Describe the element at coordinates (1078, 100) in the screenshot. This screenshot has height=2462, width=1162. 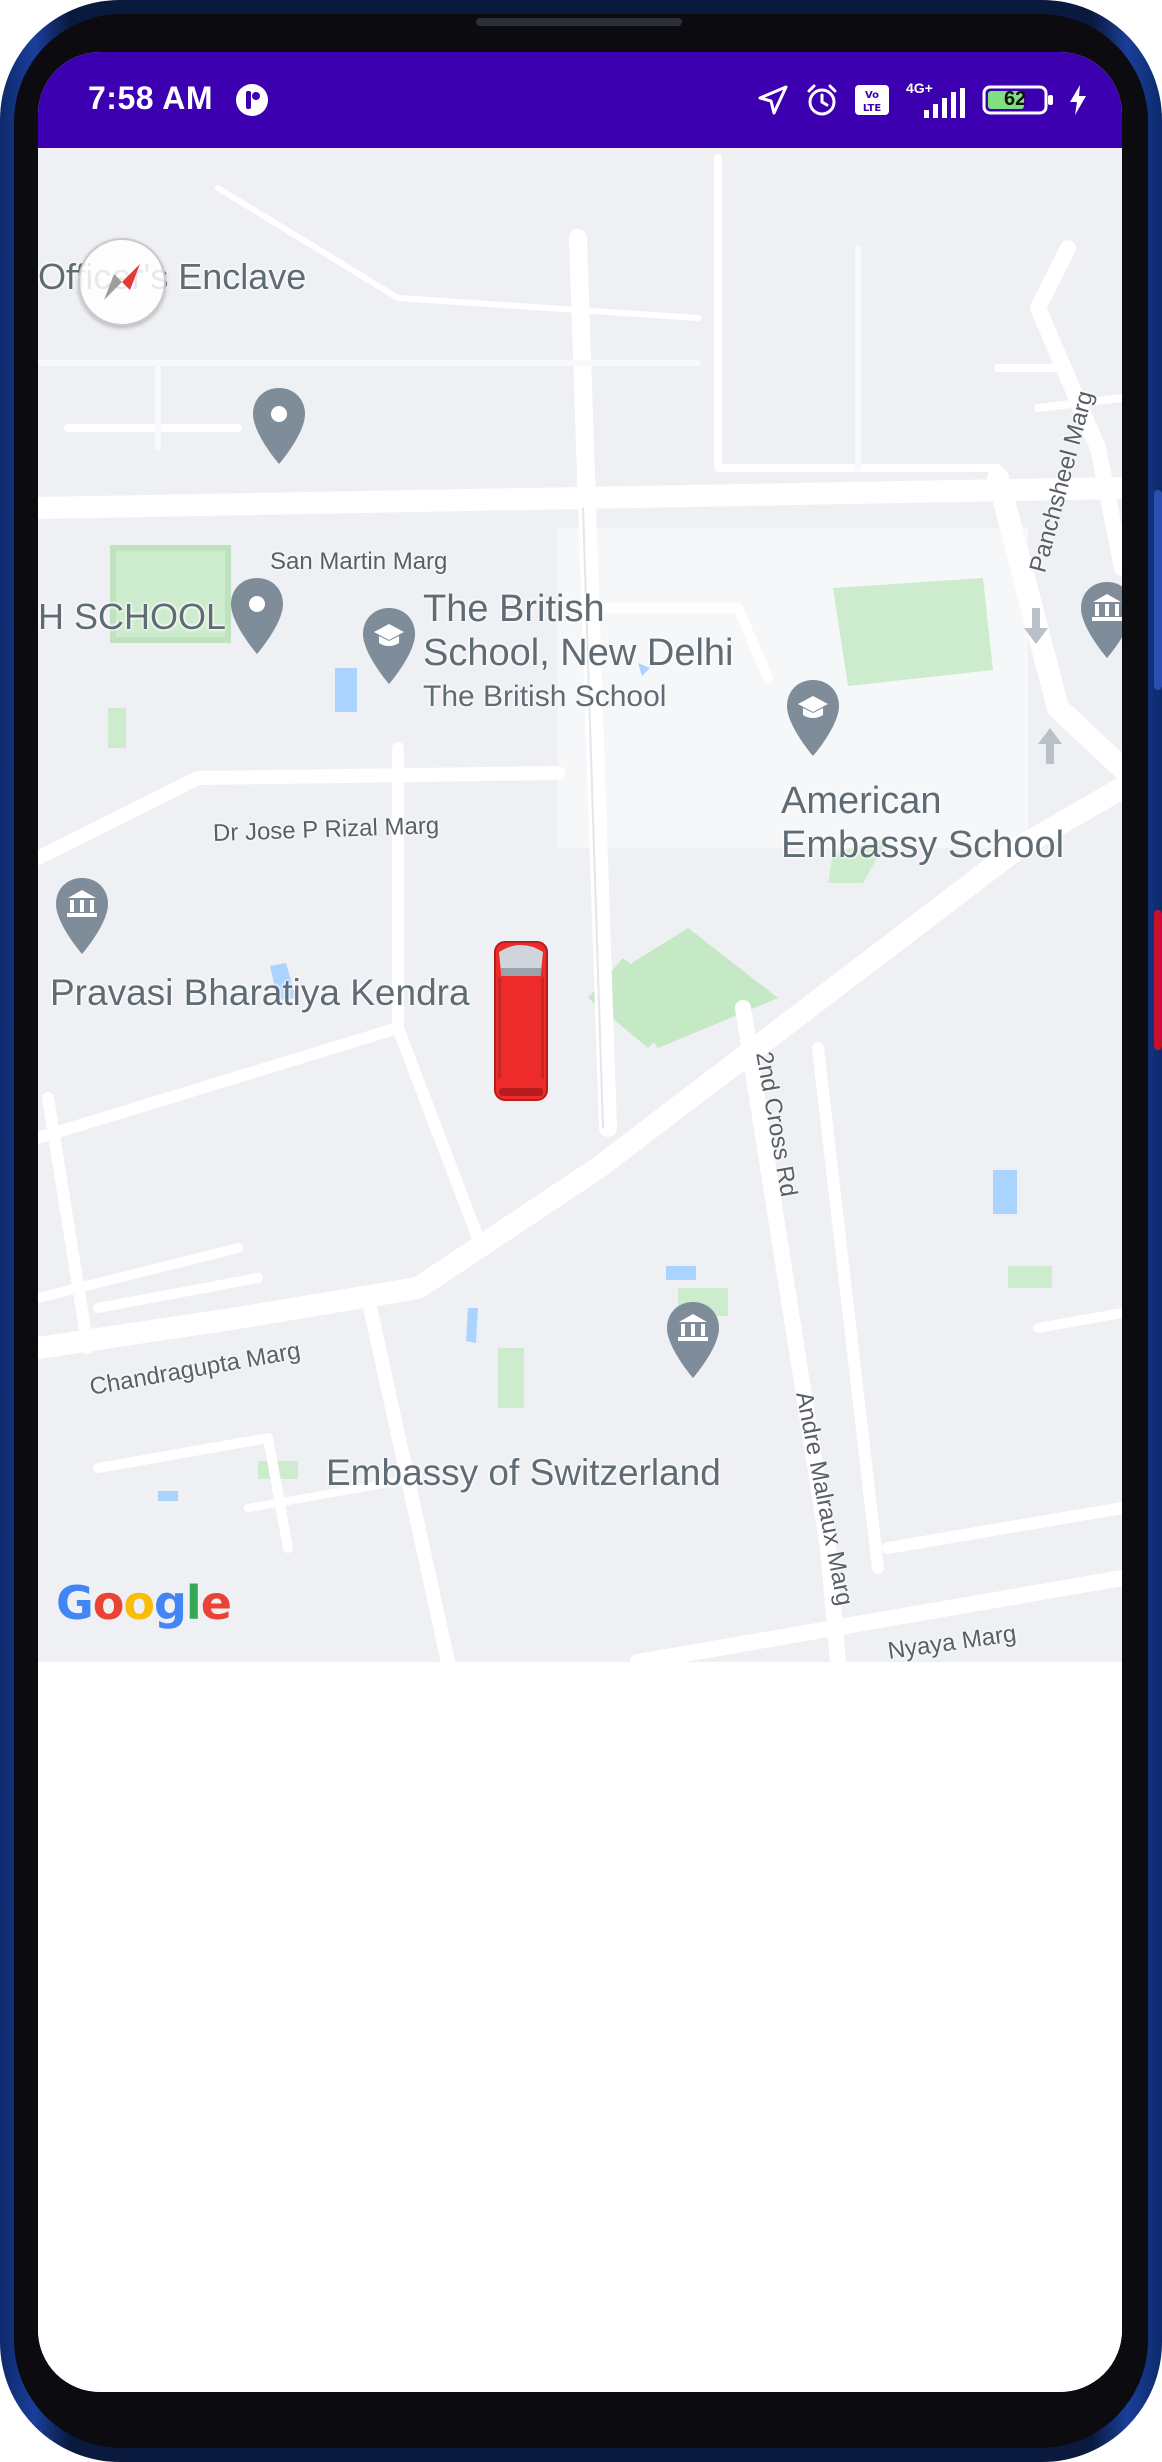
I see `charging-icon` at that location.